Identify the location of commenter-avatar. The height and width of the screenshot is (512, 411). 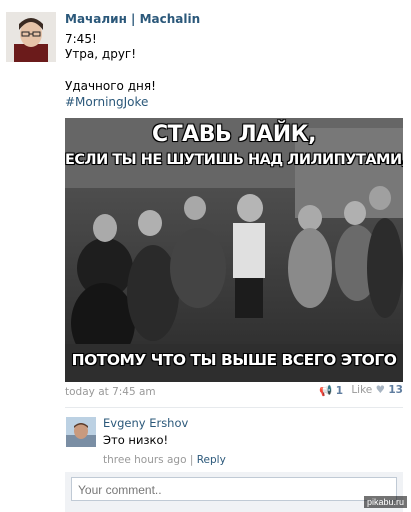
(81, 432).